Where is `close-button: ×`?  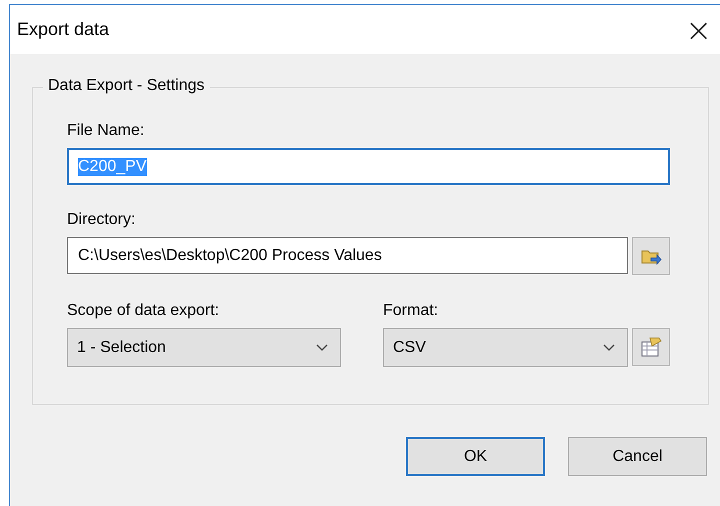
close-button: × is located at coordinates (698, 30).